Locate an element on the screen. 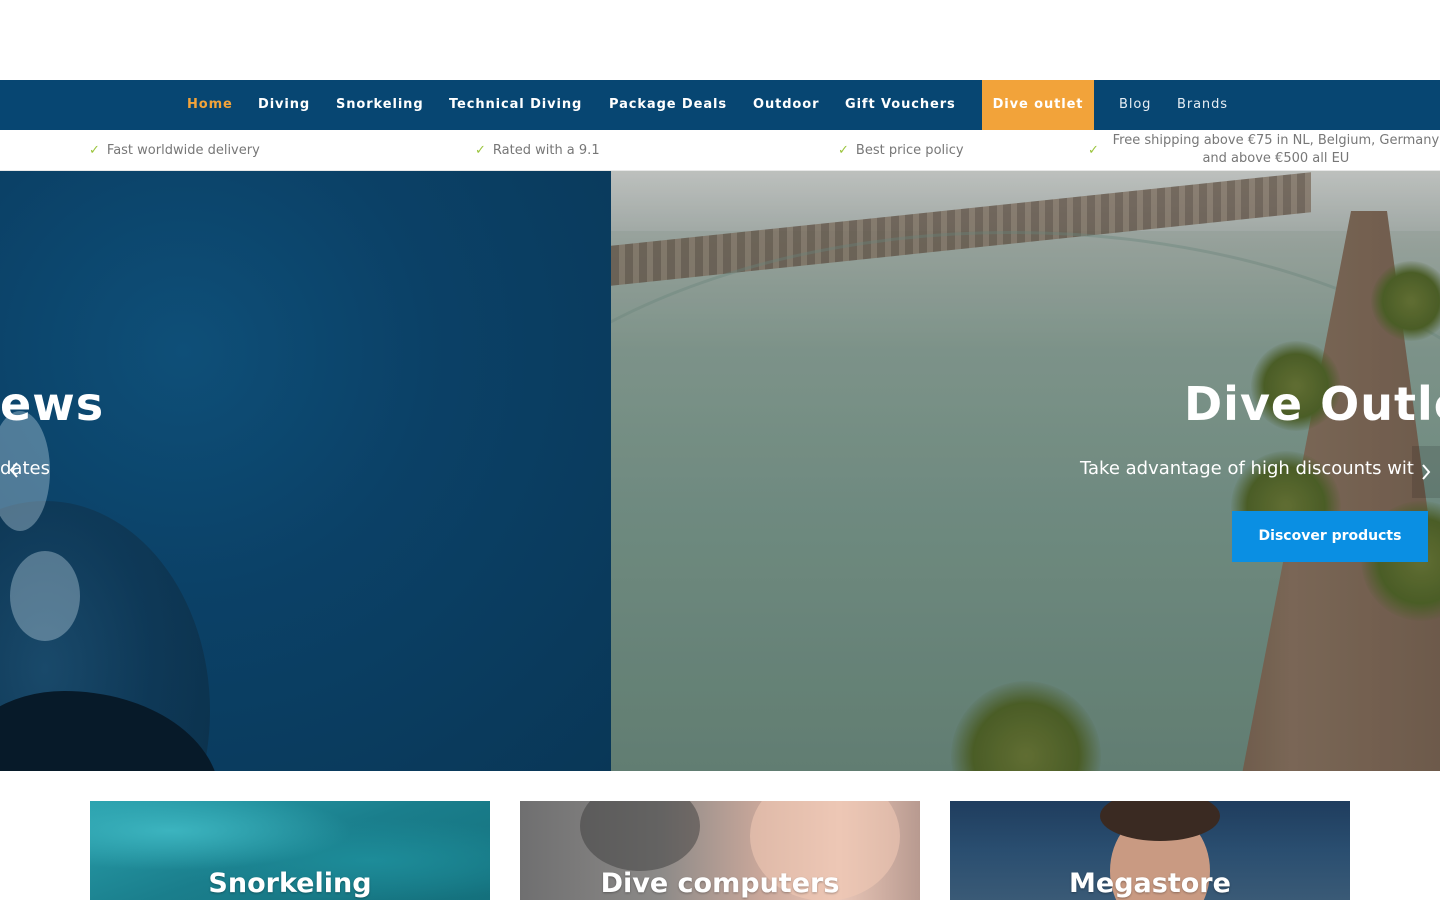 The height and width of the screenshot is (900, 1440). usp-text: Fast worldwide delivery is located at coordinates (183, 150).